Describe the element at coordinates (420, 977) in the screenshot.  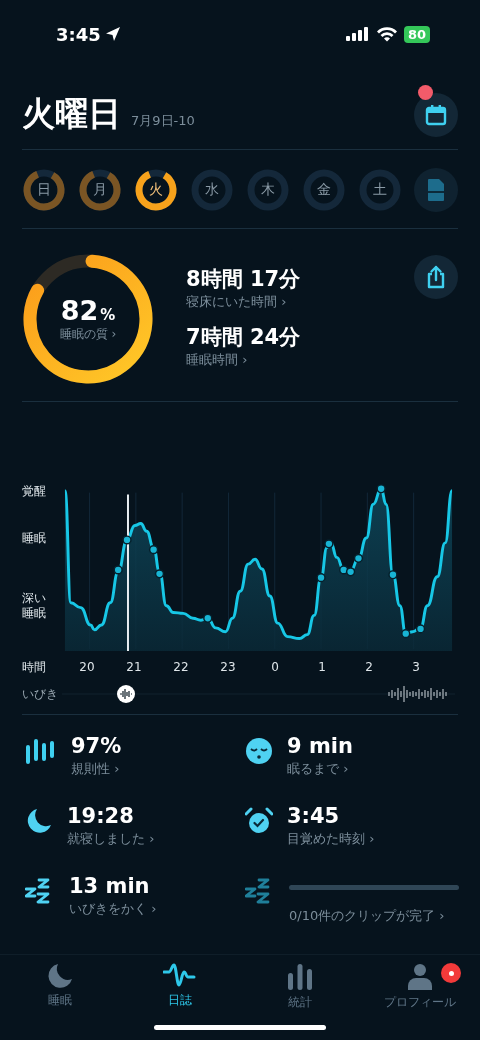
I see `person-icon` at that location.